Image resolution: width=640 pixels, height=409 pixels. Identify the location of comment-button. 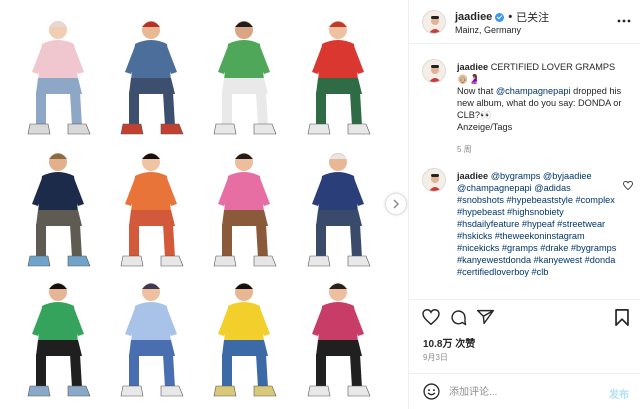
(458, 320).